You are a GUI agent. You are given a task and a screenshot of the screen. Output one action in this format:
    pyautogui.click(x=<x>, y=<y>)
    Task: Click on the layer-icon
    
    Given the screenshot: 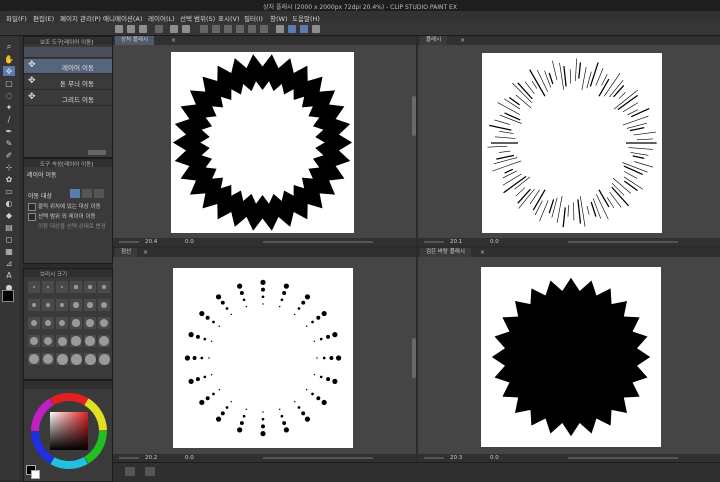 What is the action you would take?
    pyautogui.click(x=150, y=471)
    